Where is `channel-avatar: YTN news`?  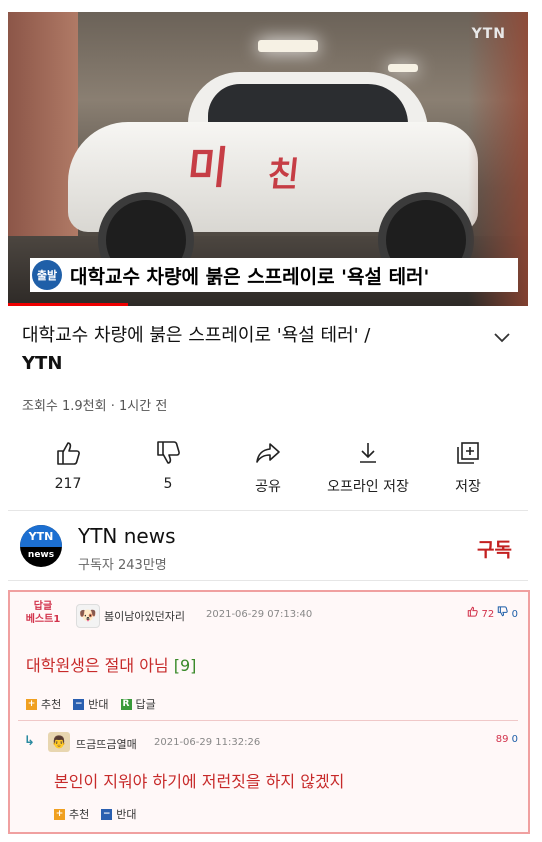 channel-avatar: YTN news is located at coordinates (41, 546).